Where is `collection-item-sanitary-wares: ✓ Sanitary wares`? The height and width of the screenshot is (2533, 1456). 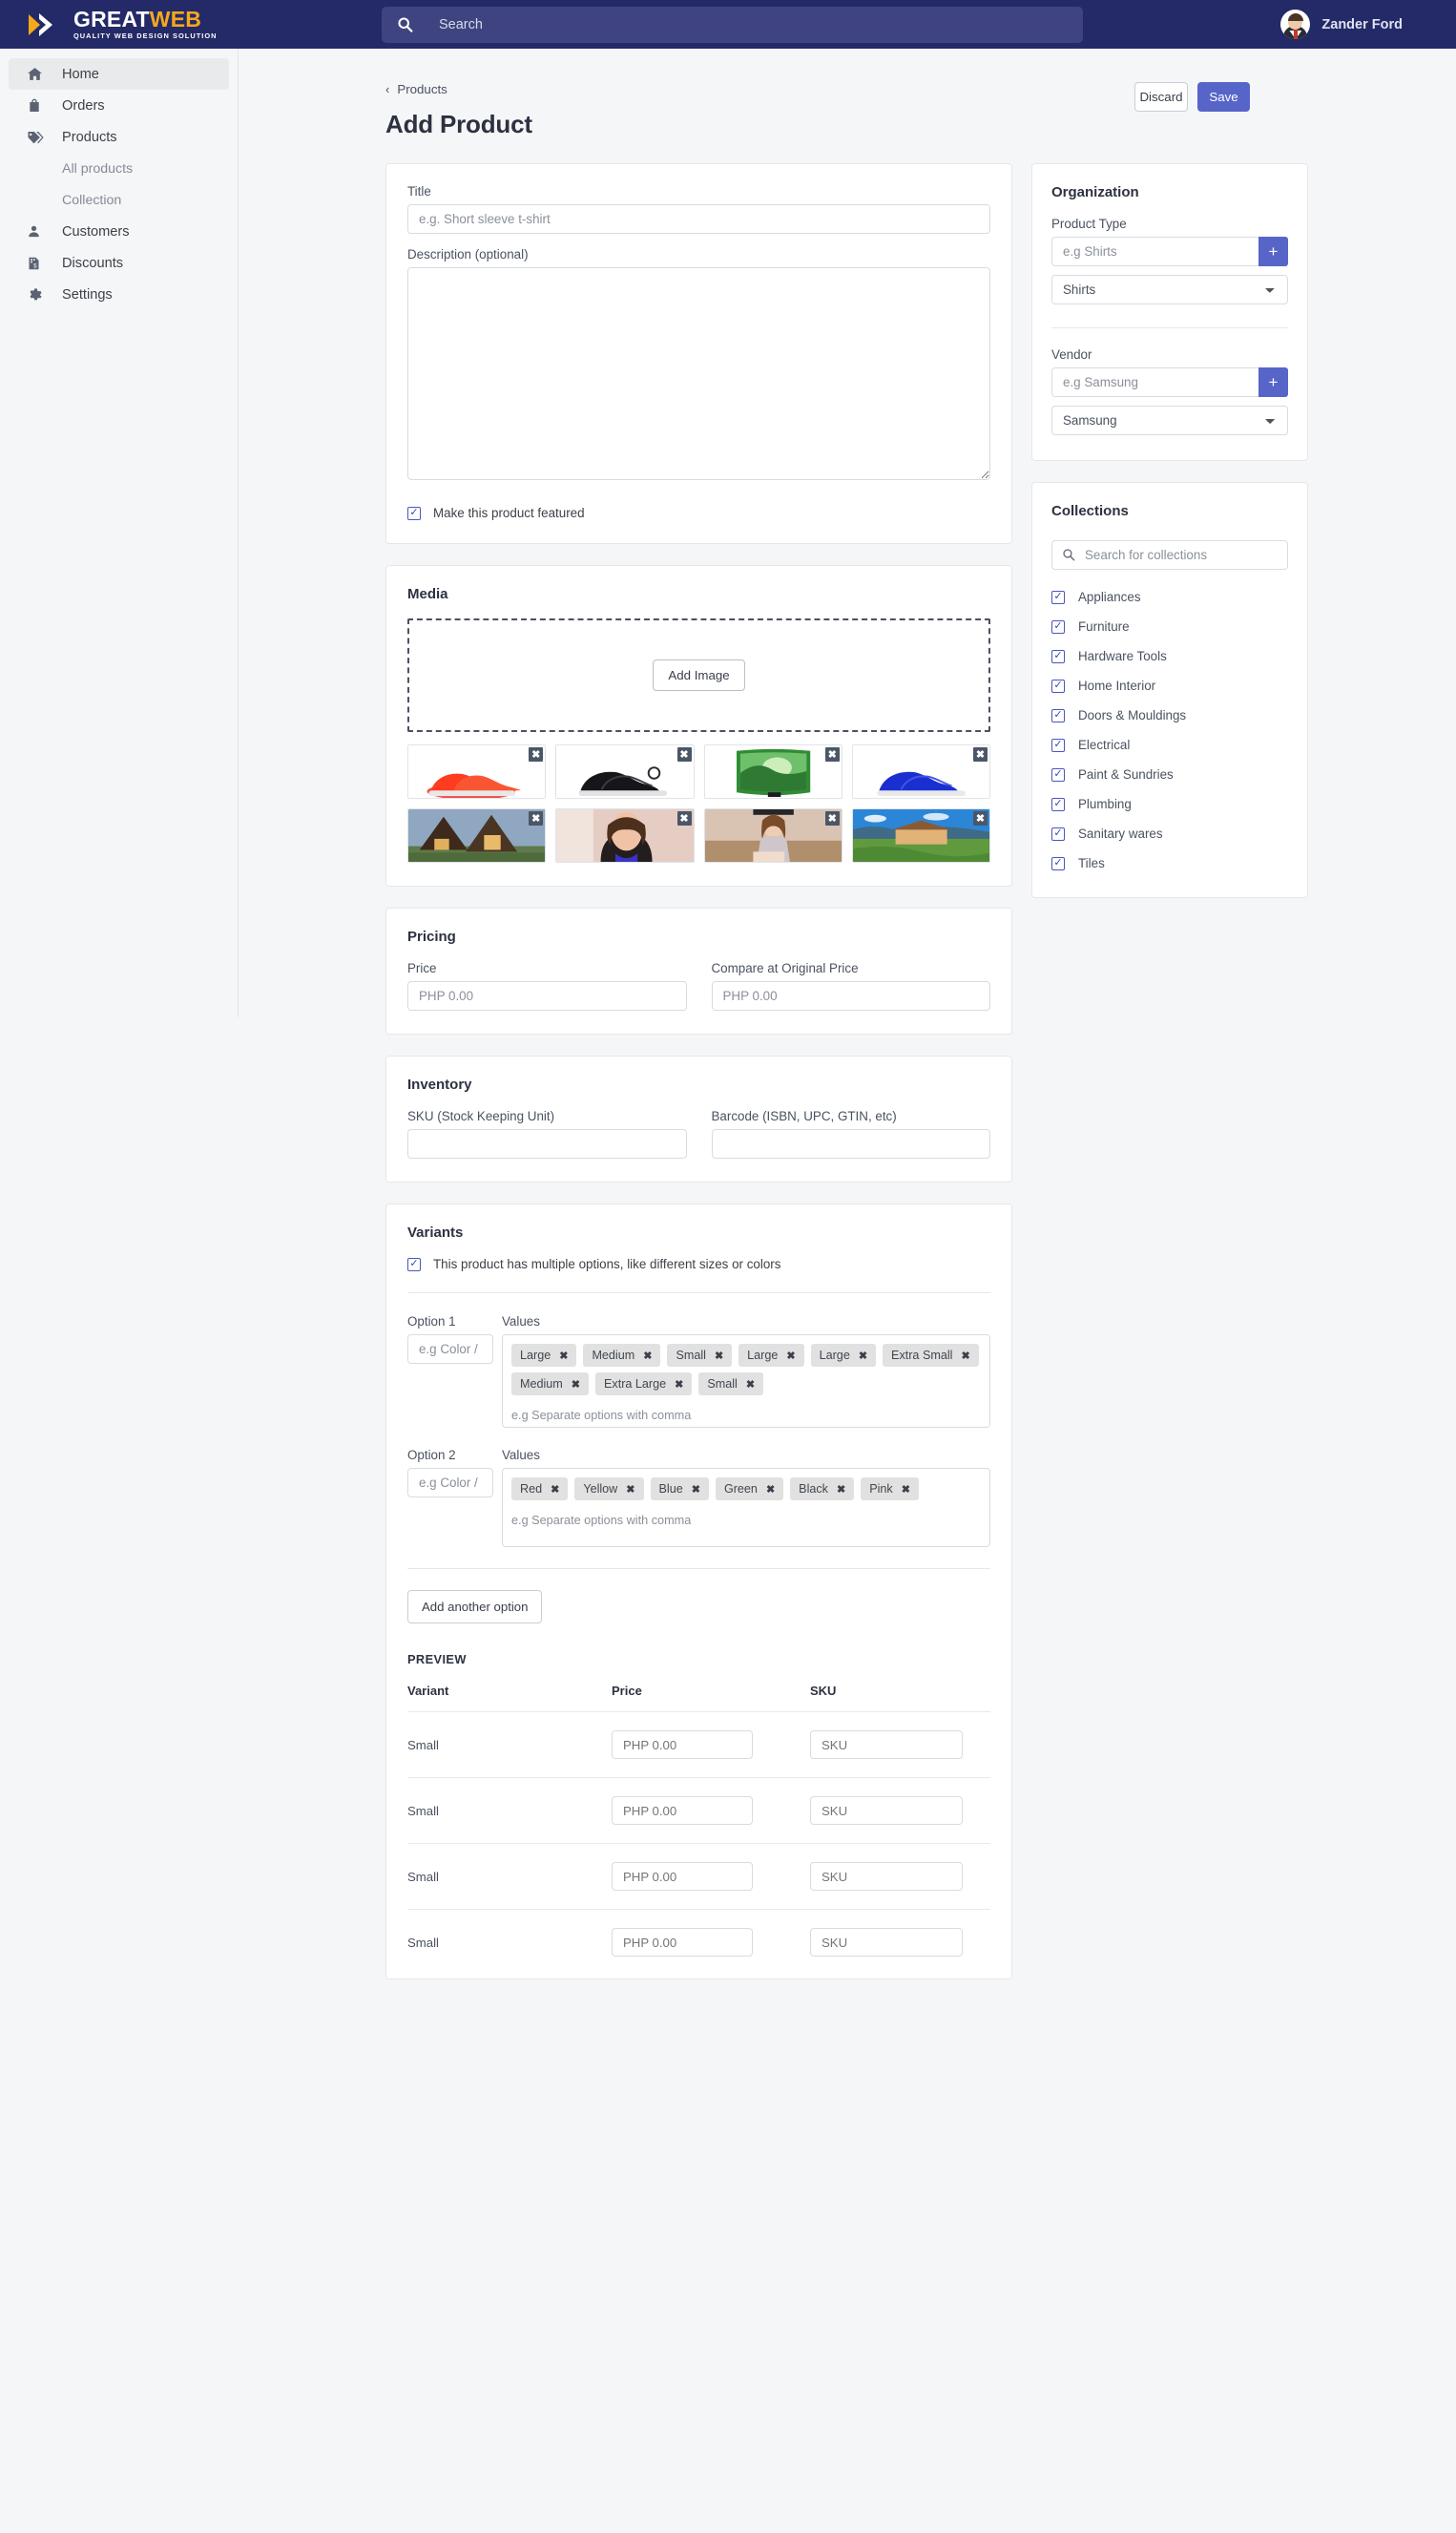
collection-item-sanitary-wares: ✓ Sanitary wares is located at coordinates (1170, 833).